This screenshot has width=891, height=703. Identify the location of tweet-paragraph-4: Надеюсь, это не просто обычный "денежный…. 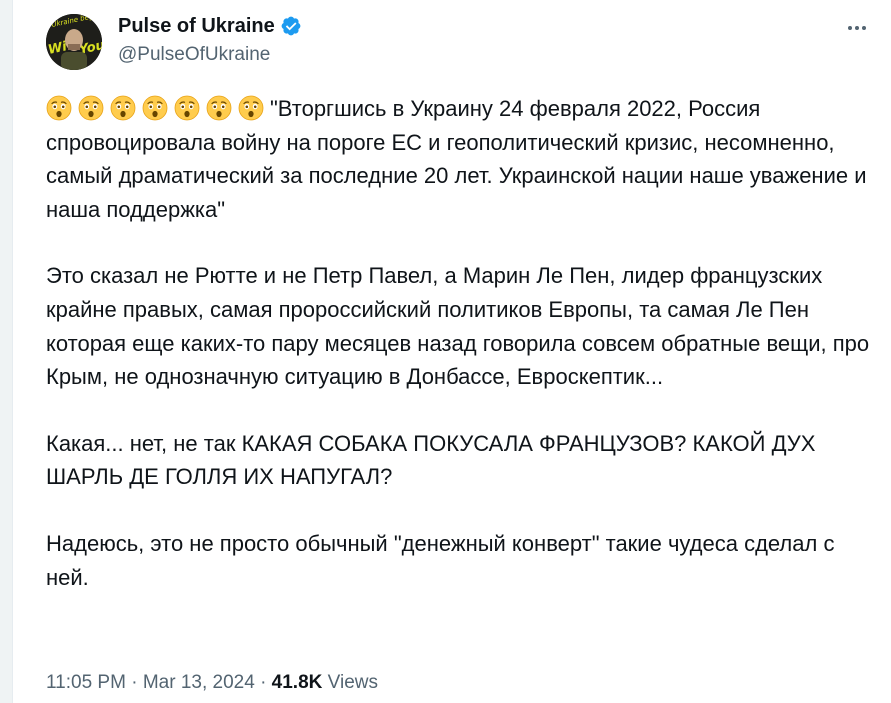
(440, 560).